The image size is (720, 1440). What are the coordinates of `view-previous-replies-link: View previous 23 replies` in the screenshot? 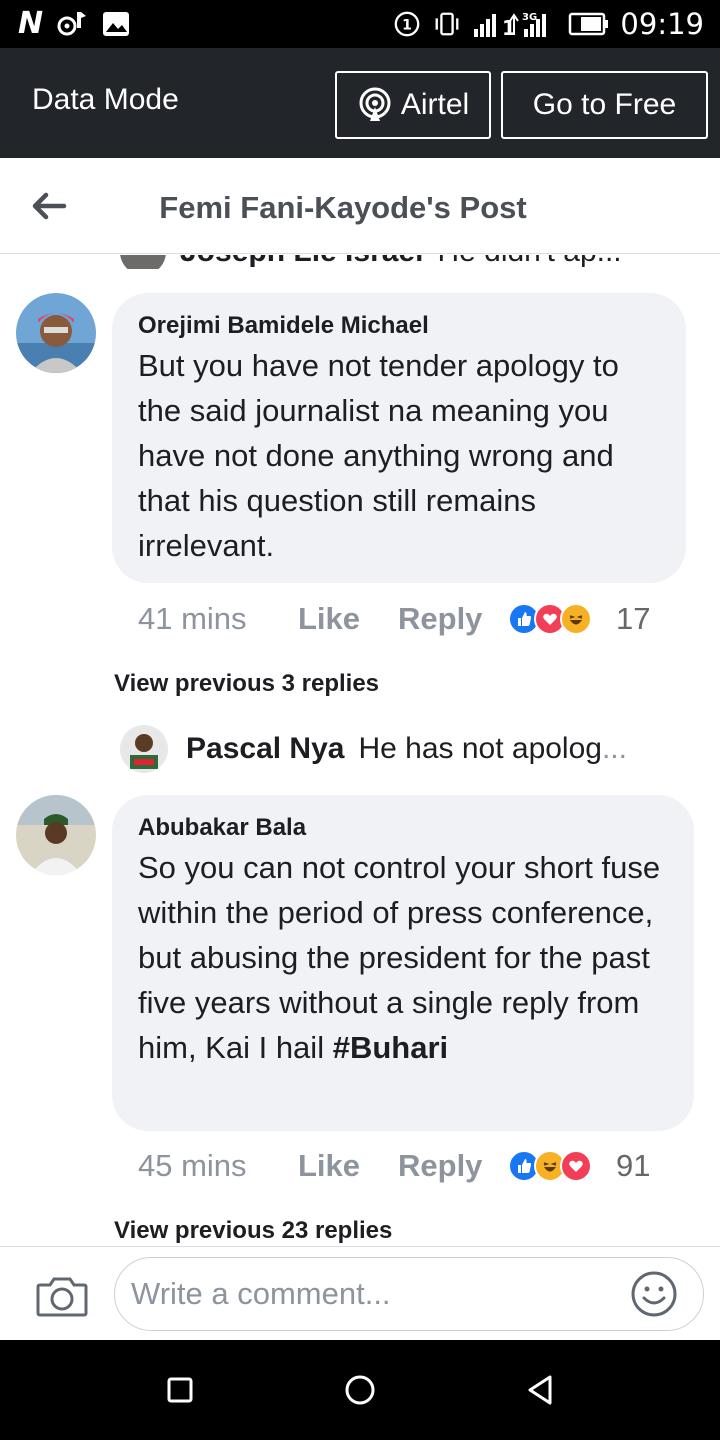 It's located at (253, 1231).